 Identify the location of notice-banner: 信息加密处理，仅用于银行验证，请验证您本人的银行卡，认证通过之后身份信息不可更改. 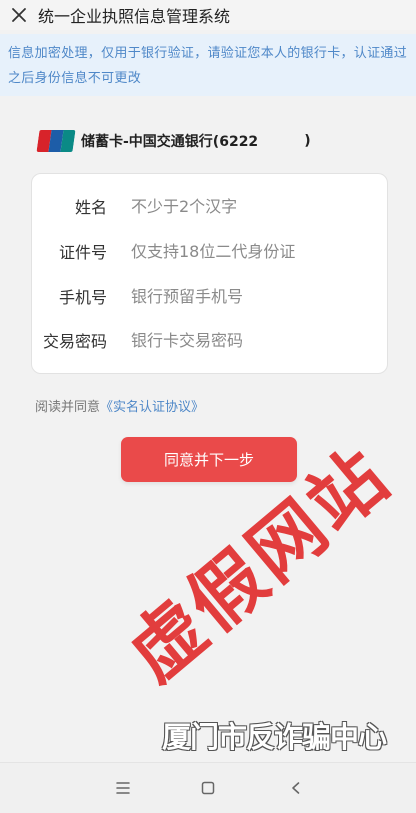
(208, 65).